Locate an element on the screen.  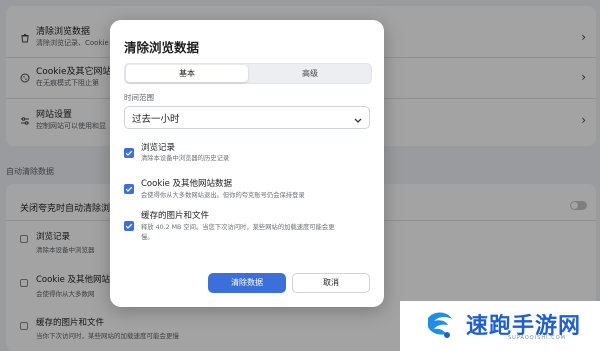
tab-basic: 基本 is located at coordinates (187, 73).